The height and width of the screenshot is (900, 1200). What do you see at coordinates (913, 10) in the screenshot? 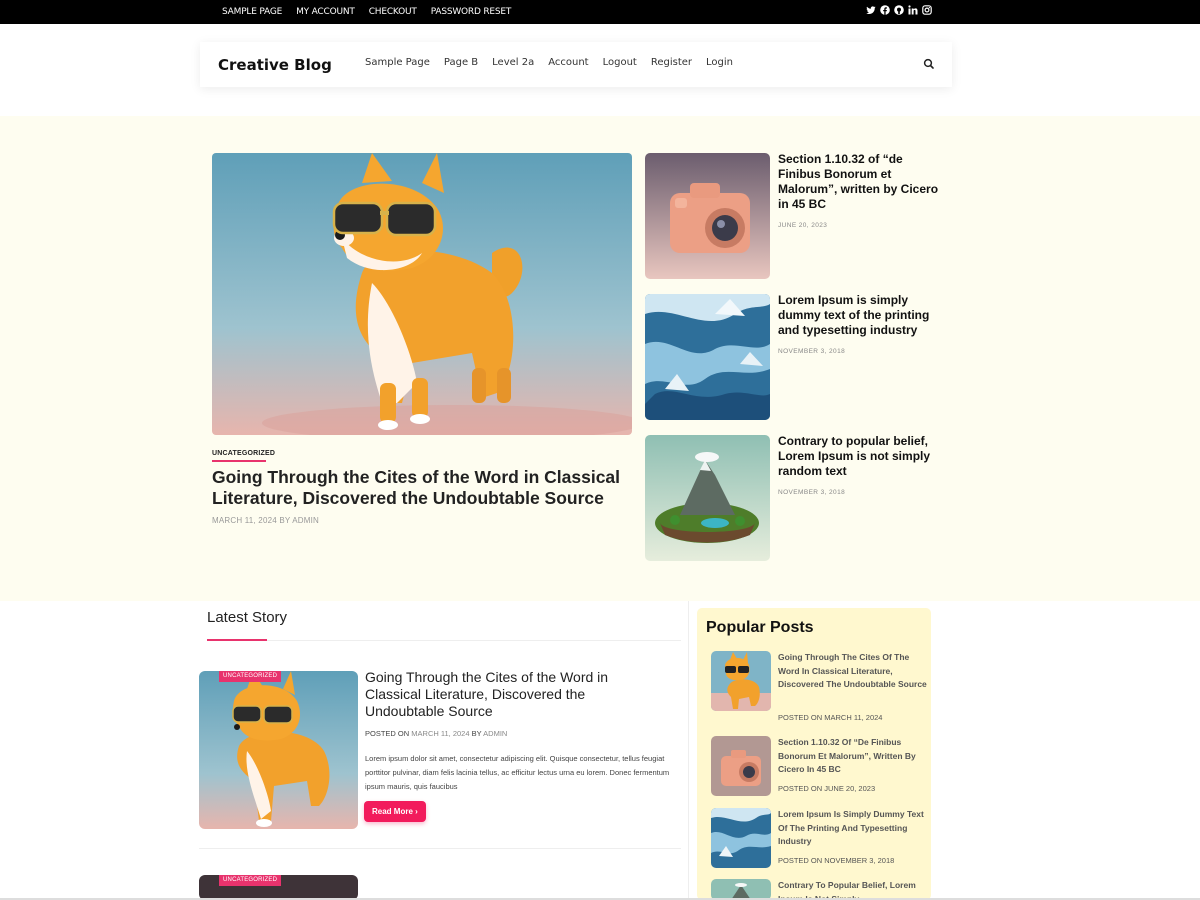
I see `linkedin-icon` at bounding box center [913, 10].